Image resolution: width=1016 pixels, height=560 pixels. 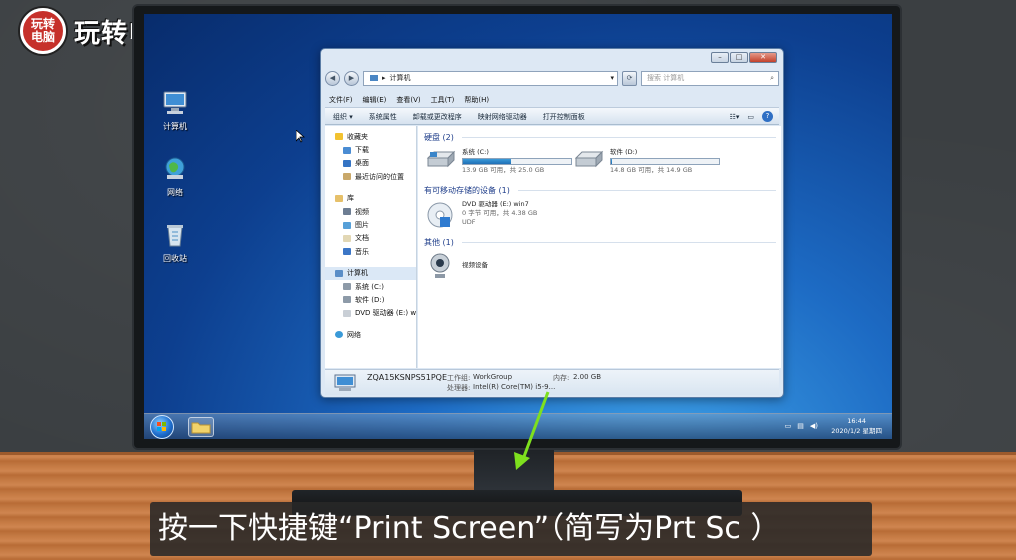 I want to click on menu-view: 查看(V), so click(x=408, y=100).